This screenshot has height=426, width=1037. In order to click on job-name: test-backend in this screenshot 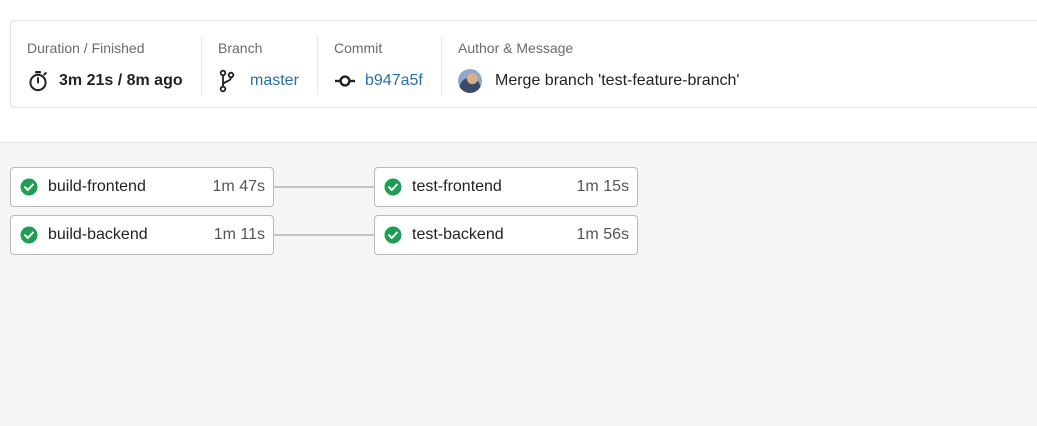, I will do `click(458, 234)`.